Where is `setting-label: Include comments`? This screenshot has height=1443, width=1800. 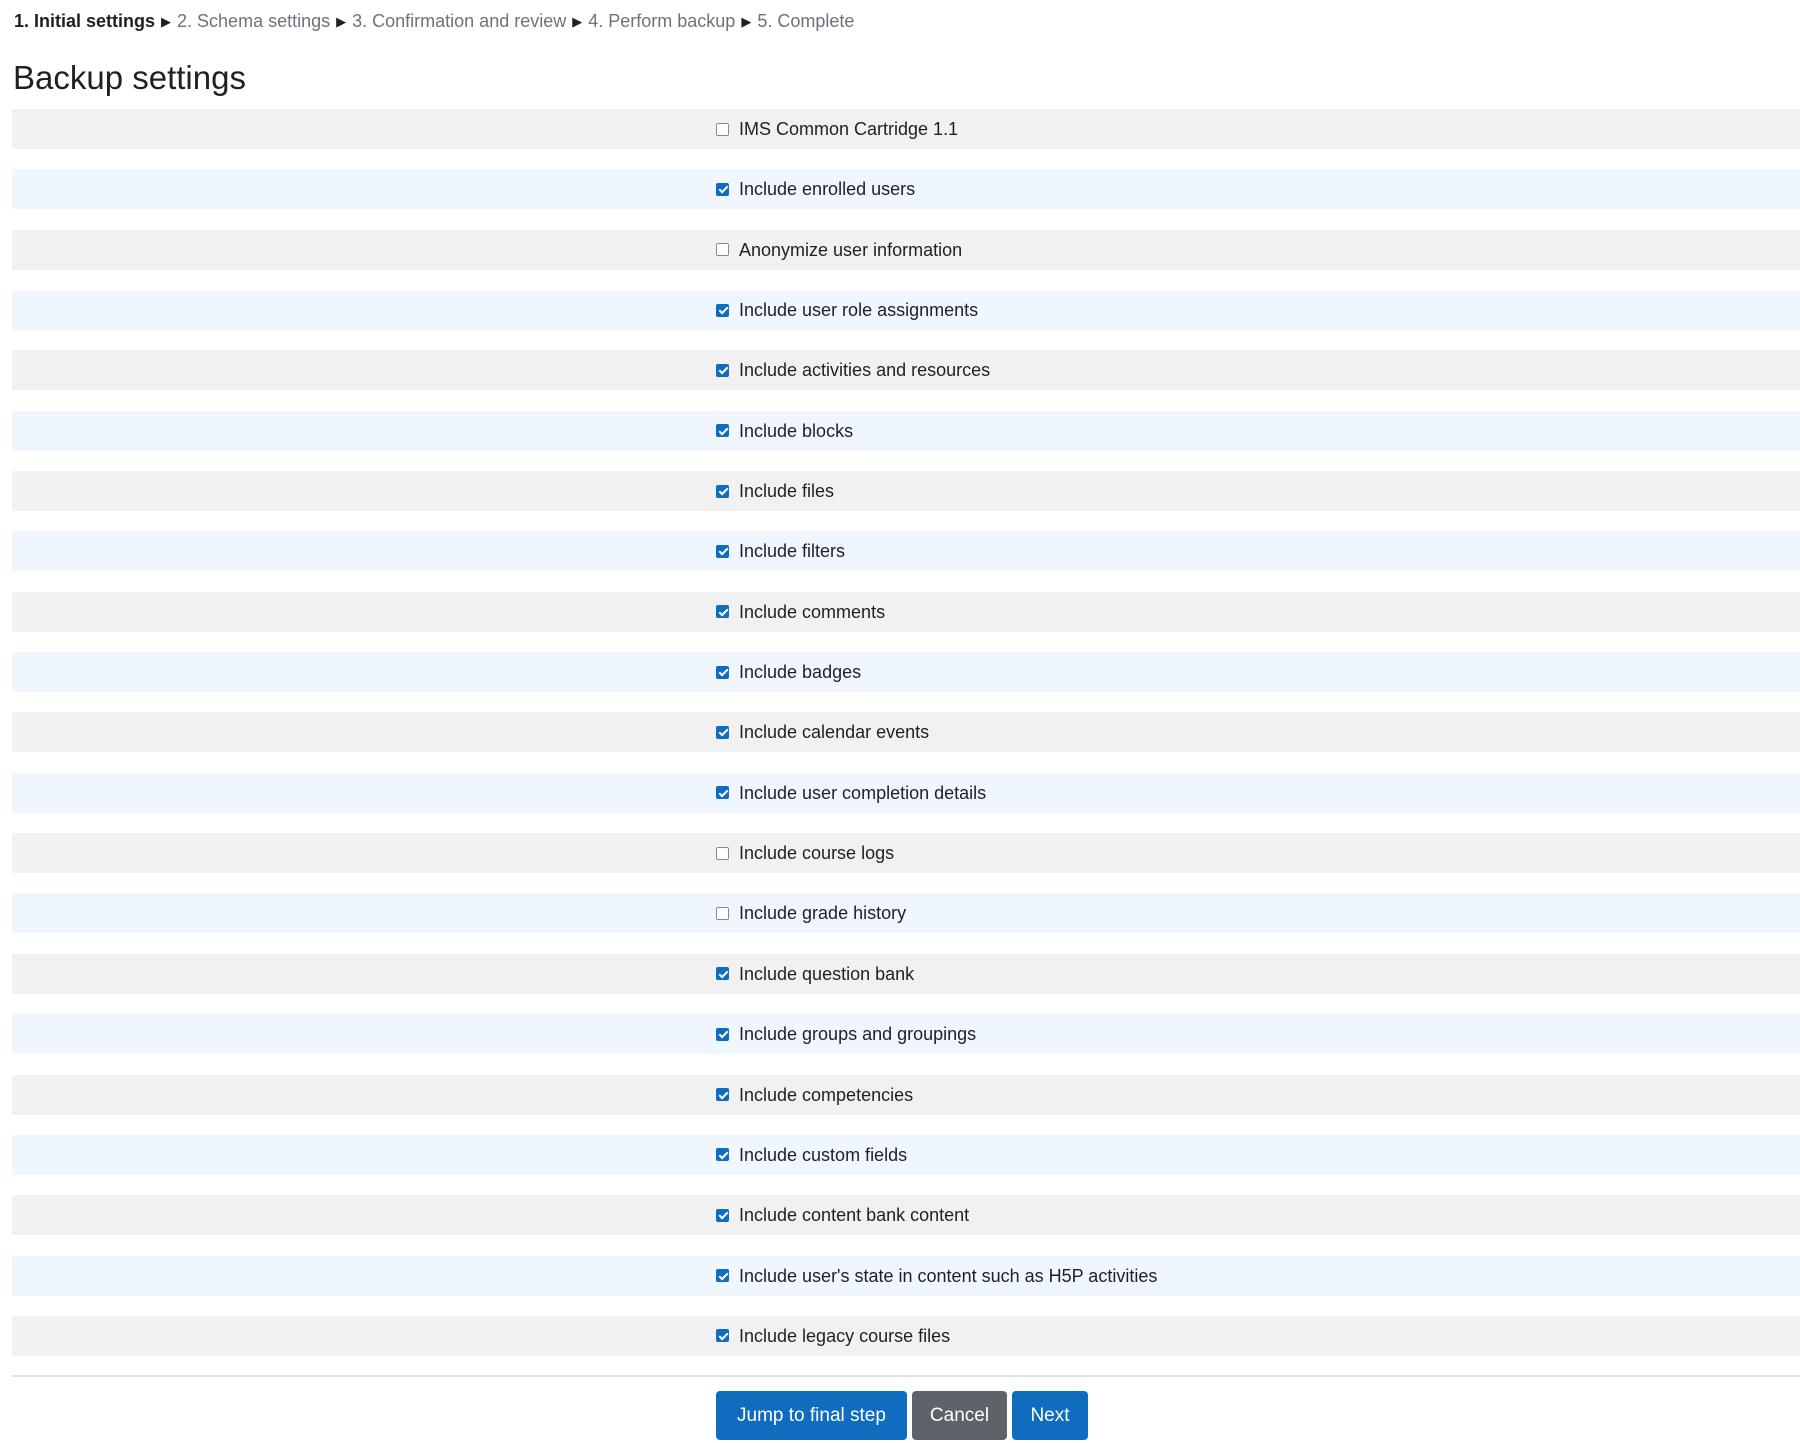
setting-label: Include comments is located at coordinates (812, 611).